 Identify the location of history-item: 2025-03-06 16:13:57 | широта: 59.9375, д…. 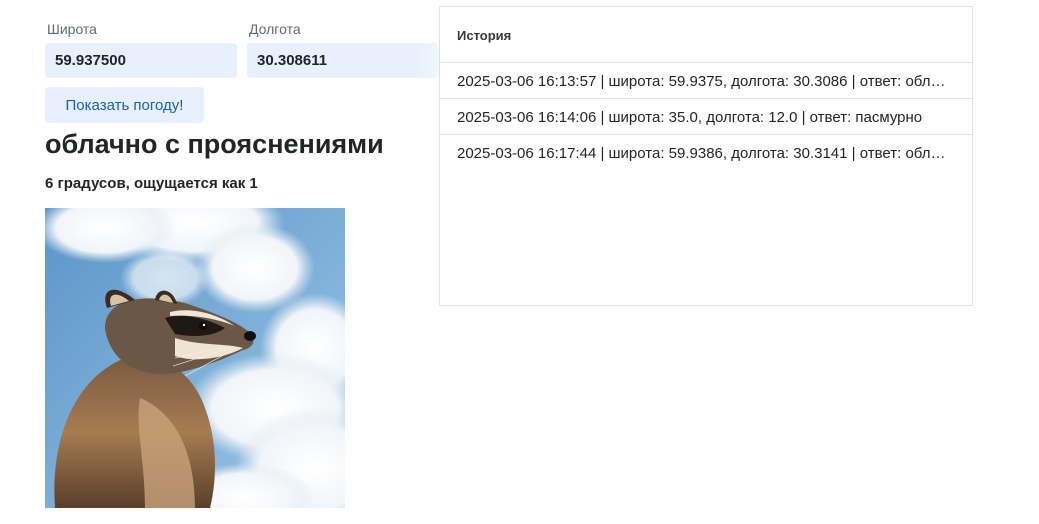
(706, 81).